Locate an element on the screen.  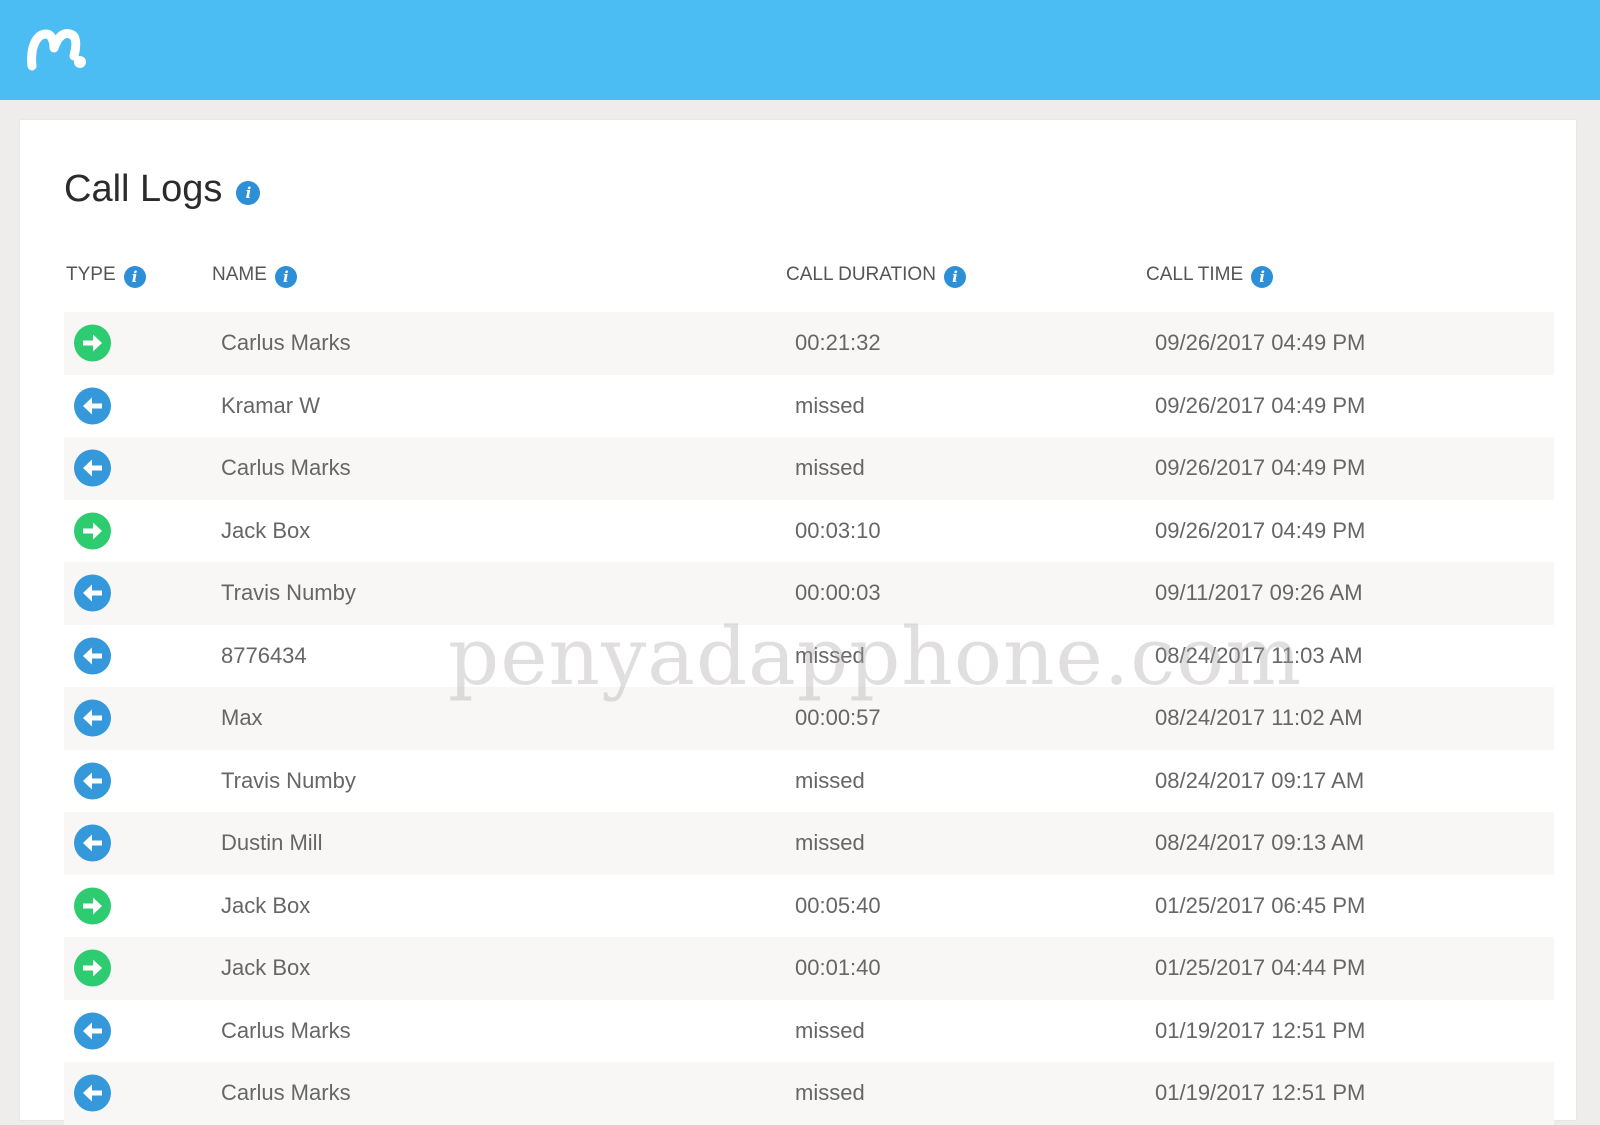
table-row: Dustin Mill missed 08/24/2017 09:13 AM is located at coordinates (809, 843).